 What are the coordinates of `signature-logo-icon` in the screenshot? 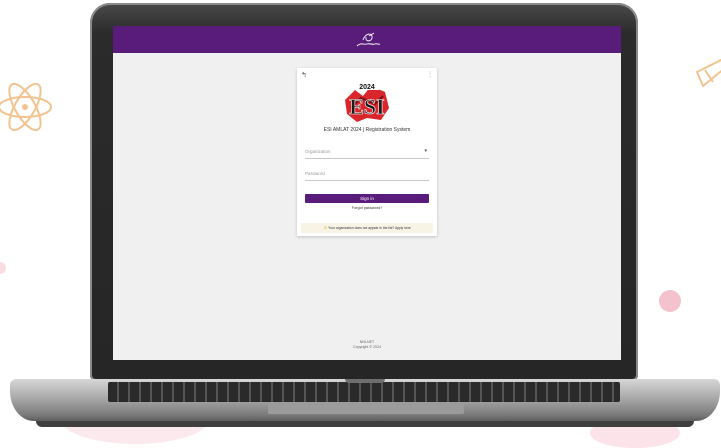 It's located at (368, 39).